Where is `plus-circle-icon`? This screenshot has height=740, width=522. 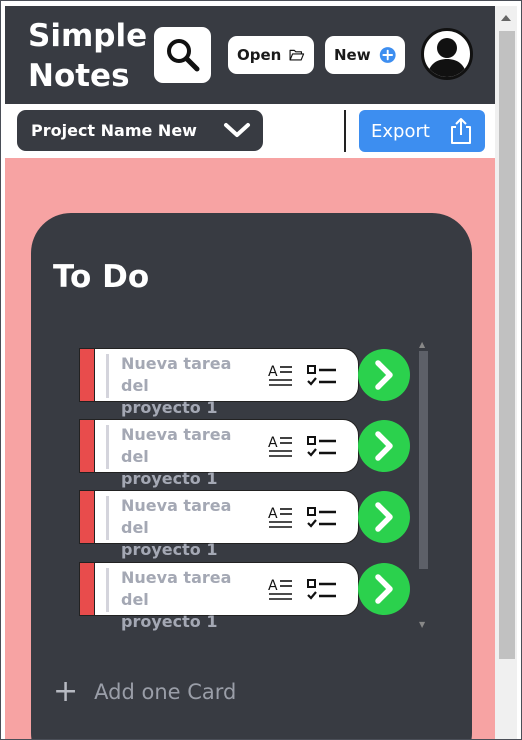 plus-circle-icon is located at coordinates (387, 55).